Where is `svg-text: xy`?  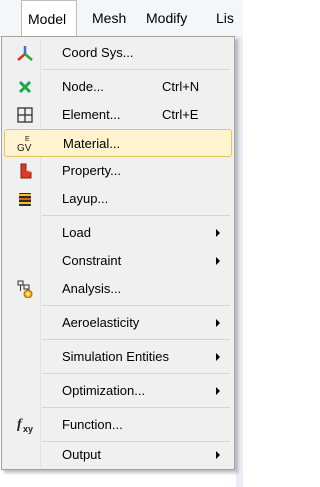
svg-text: xy is located at coordinates (28, 429).